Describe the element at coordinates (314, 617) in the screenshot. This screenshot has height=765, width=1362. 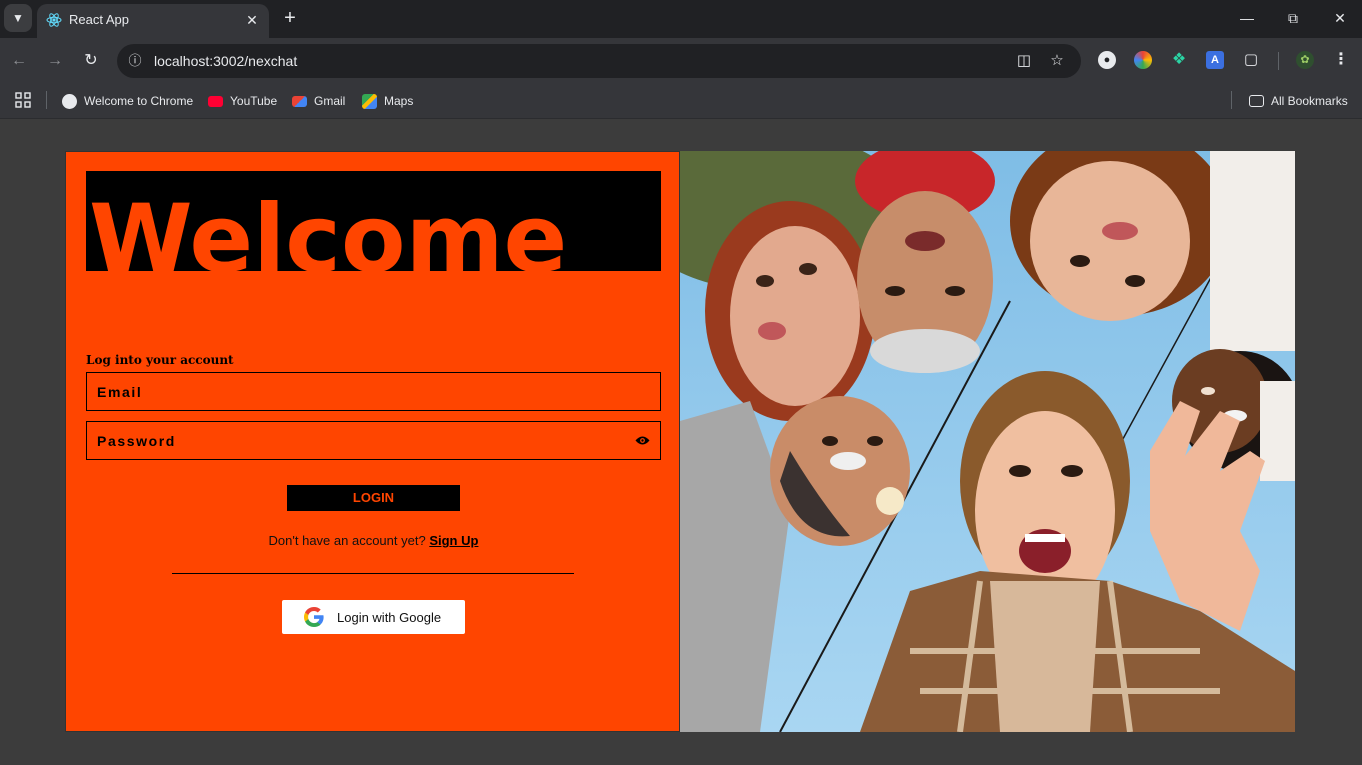
I see `google-icon` at that location.